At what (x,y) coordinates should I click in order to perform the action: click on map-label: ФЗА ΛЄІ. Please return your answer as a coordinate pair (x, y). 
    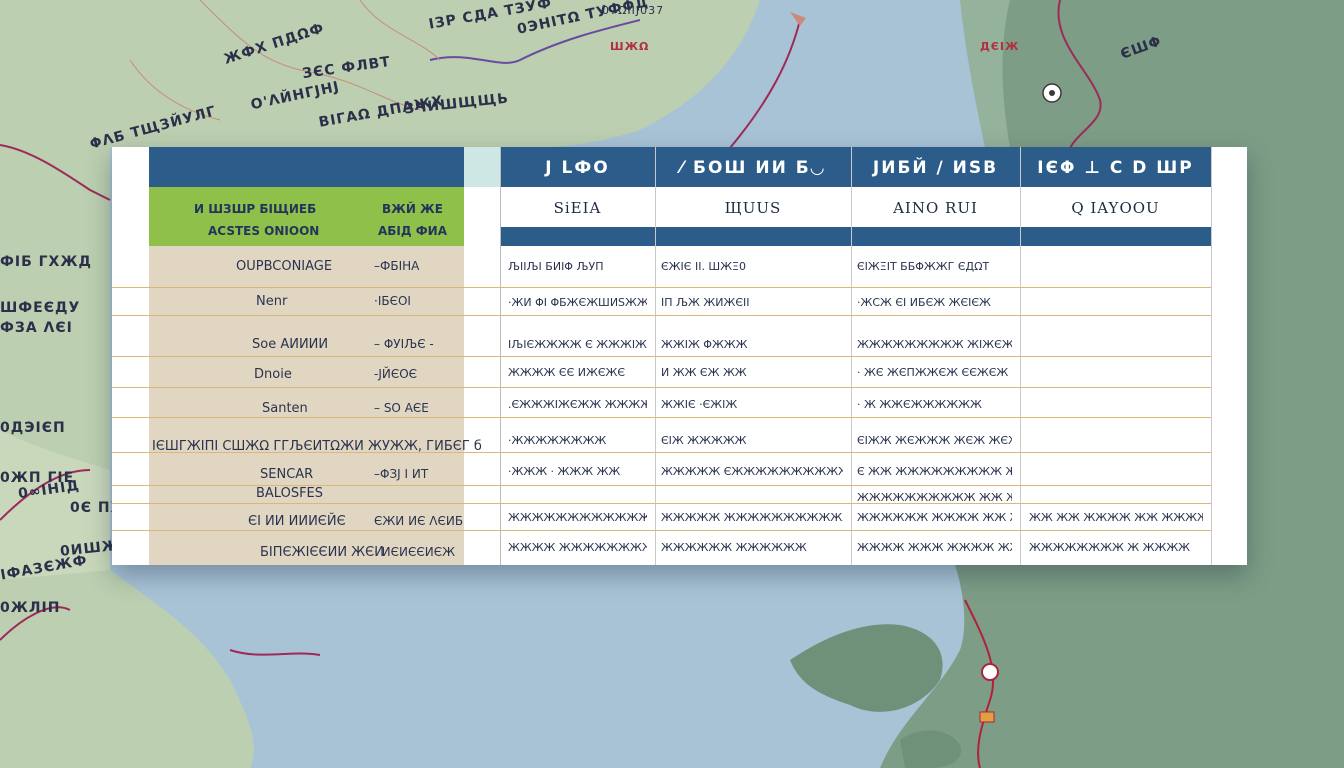
    Looking at the image, I should click on (36, 328).